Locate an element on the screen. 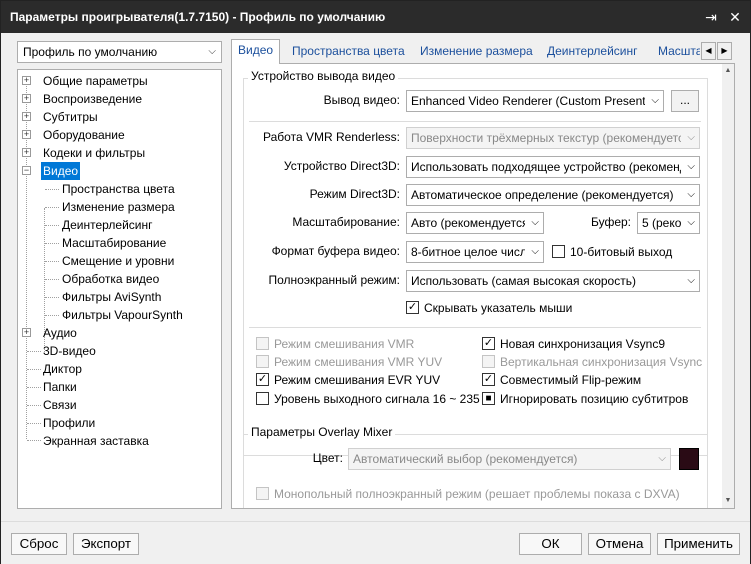 This screenshot has height=564, width=751. fullscreen-dropdown: Использовать (самая высокая скорость) ⌵ is located at coordinates (553, 281).